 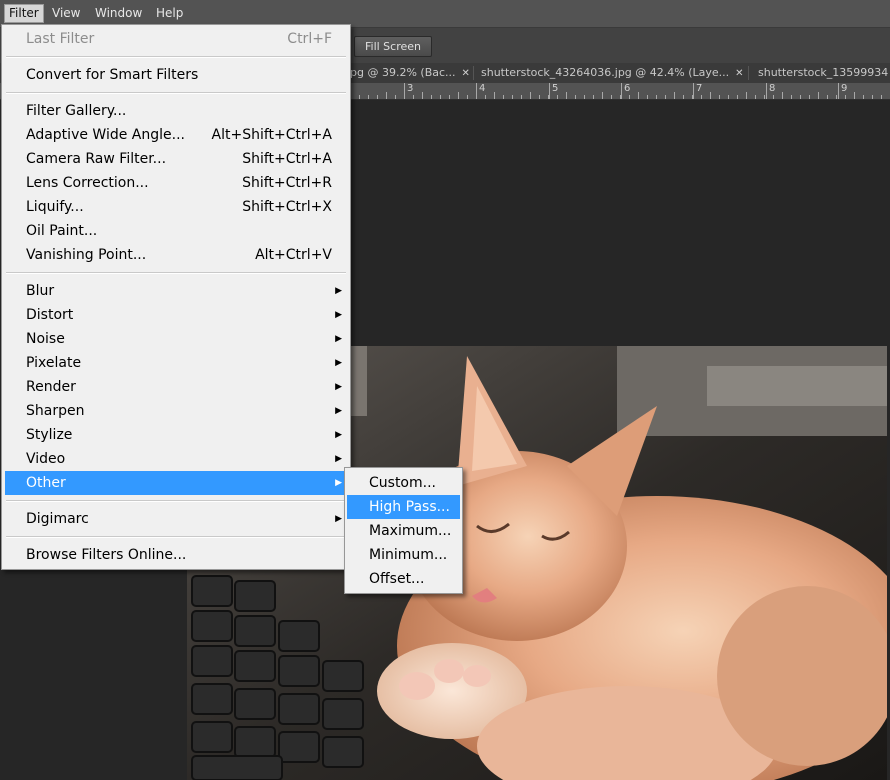 I want to click on menu-item-vanishing-point: Vanishing Point... Alt+Ctrl+V, so click(x=176, y=255).